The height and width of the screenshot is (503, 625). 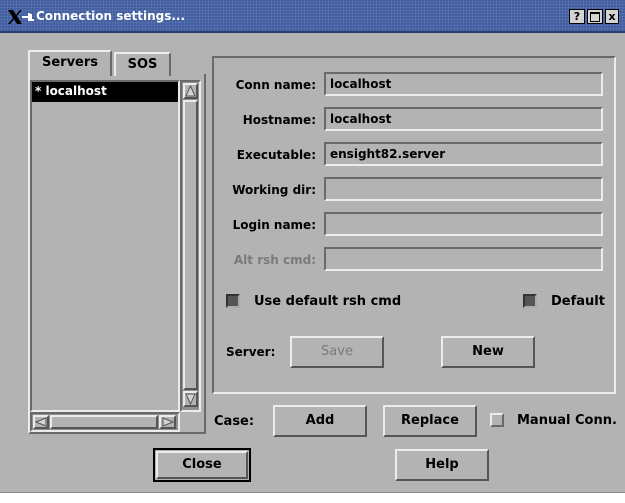 I want to click on vertical-scrollbar, so click(x=190, y=246).